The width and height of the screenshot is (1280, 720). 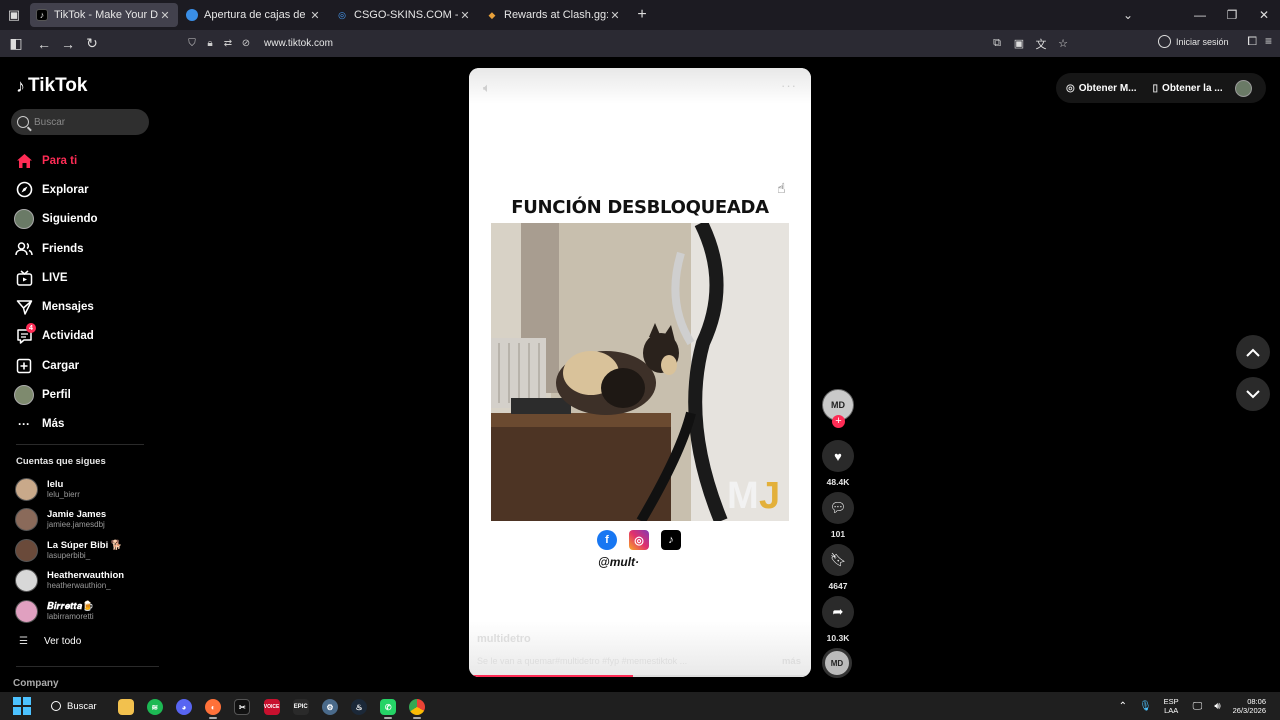 What do you see at coordinates (329, 707) in the screenshot?
I see `settings-gear-icon: ⚙` at bounding box center [329, 707].